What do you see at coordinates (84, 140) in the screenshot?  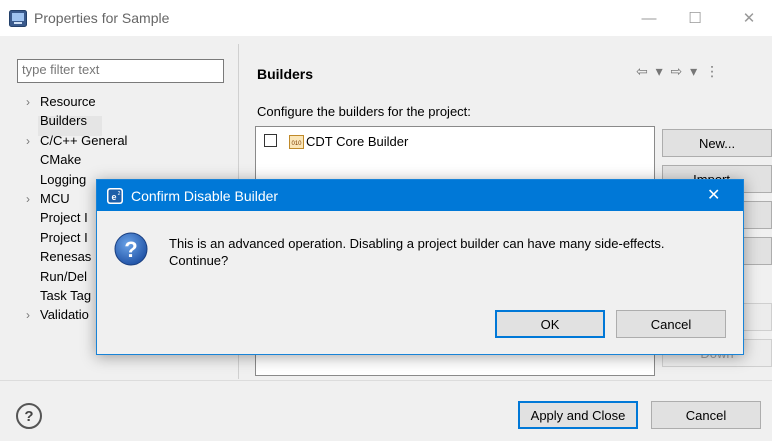 I see `tree-item-label: C/C++ General` at bounding box center [84, 140].